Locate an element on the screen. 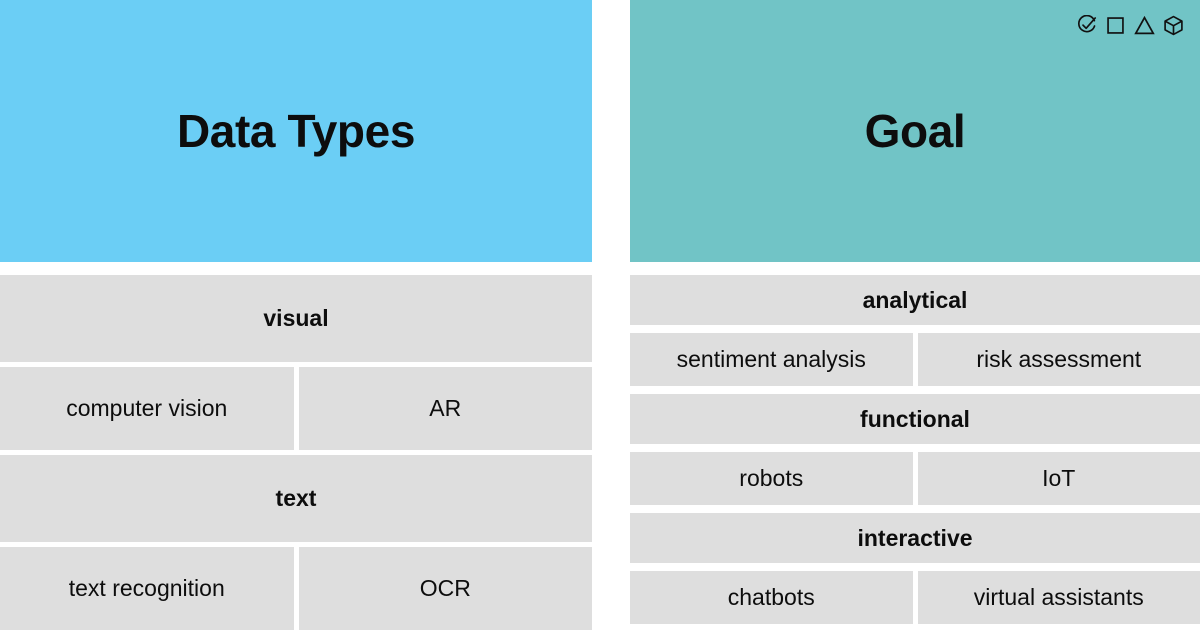 The image size is (1200, 630). item-row-text: text recognition OCR is located at coordinates (296, 588).